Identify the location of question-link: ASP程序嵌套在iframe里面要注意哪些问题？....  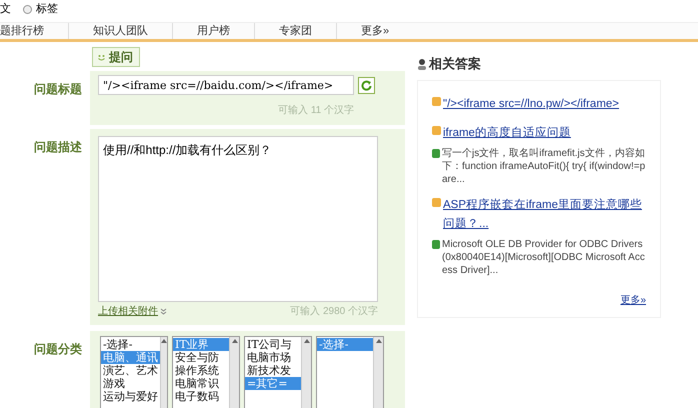
(544, 215).